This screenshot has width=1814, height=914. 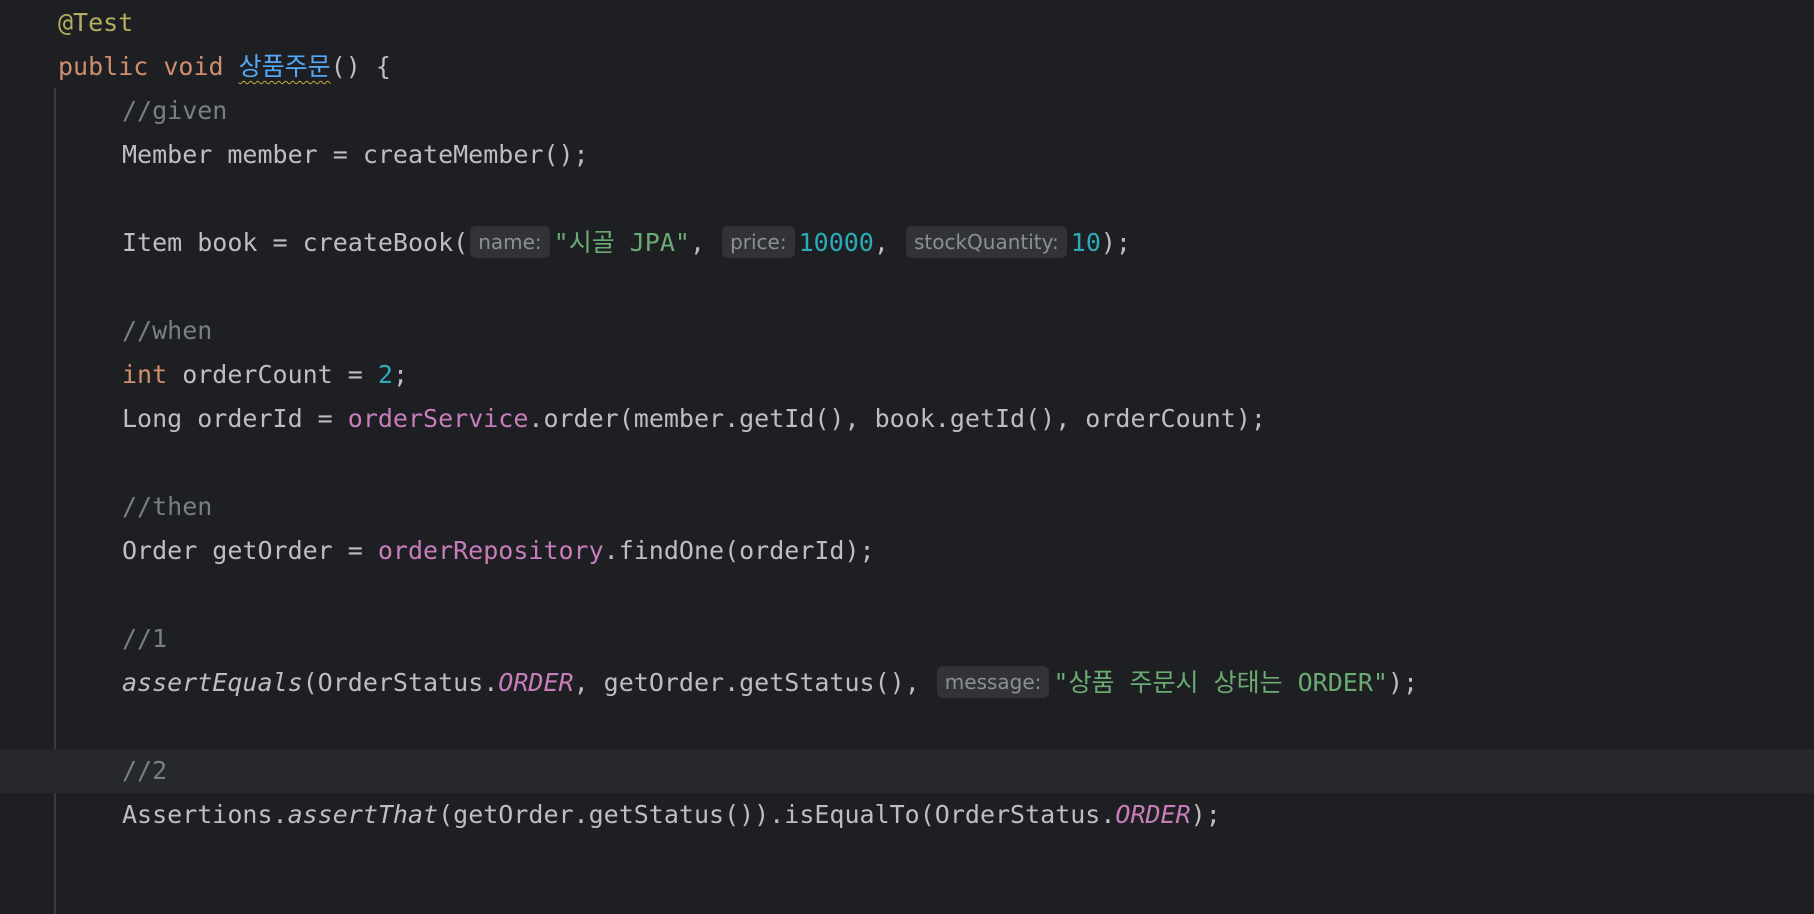 What do you see at coordinates (621, 242) in the screenshot?
I see `string-book-name: "시골 JPA"` at bounding box center [621, 242].